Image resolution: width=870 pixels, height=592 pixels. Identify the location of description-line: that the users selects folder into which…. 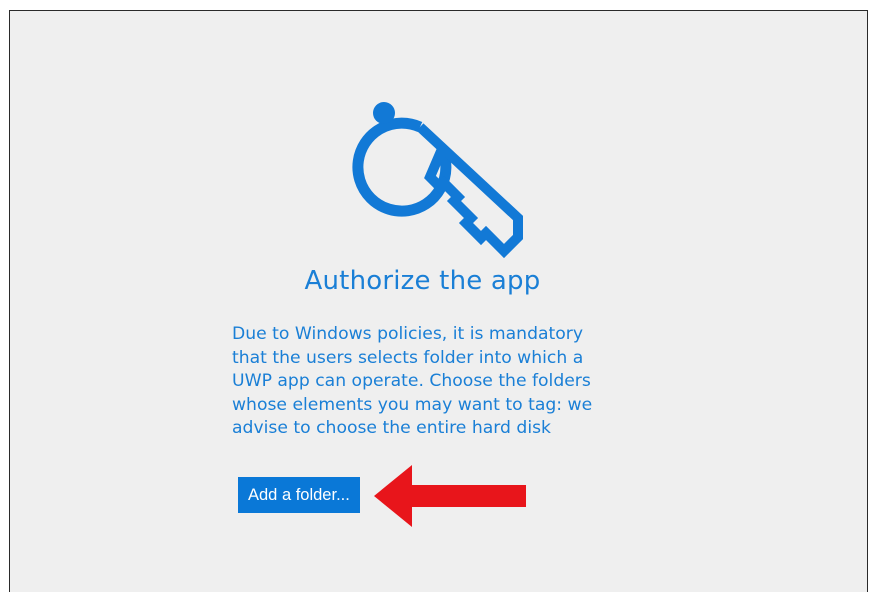
(408, 357).